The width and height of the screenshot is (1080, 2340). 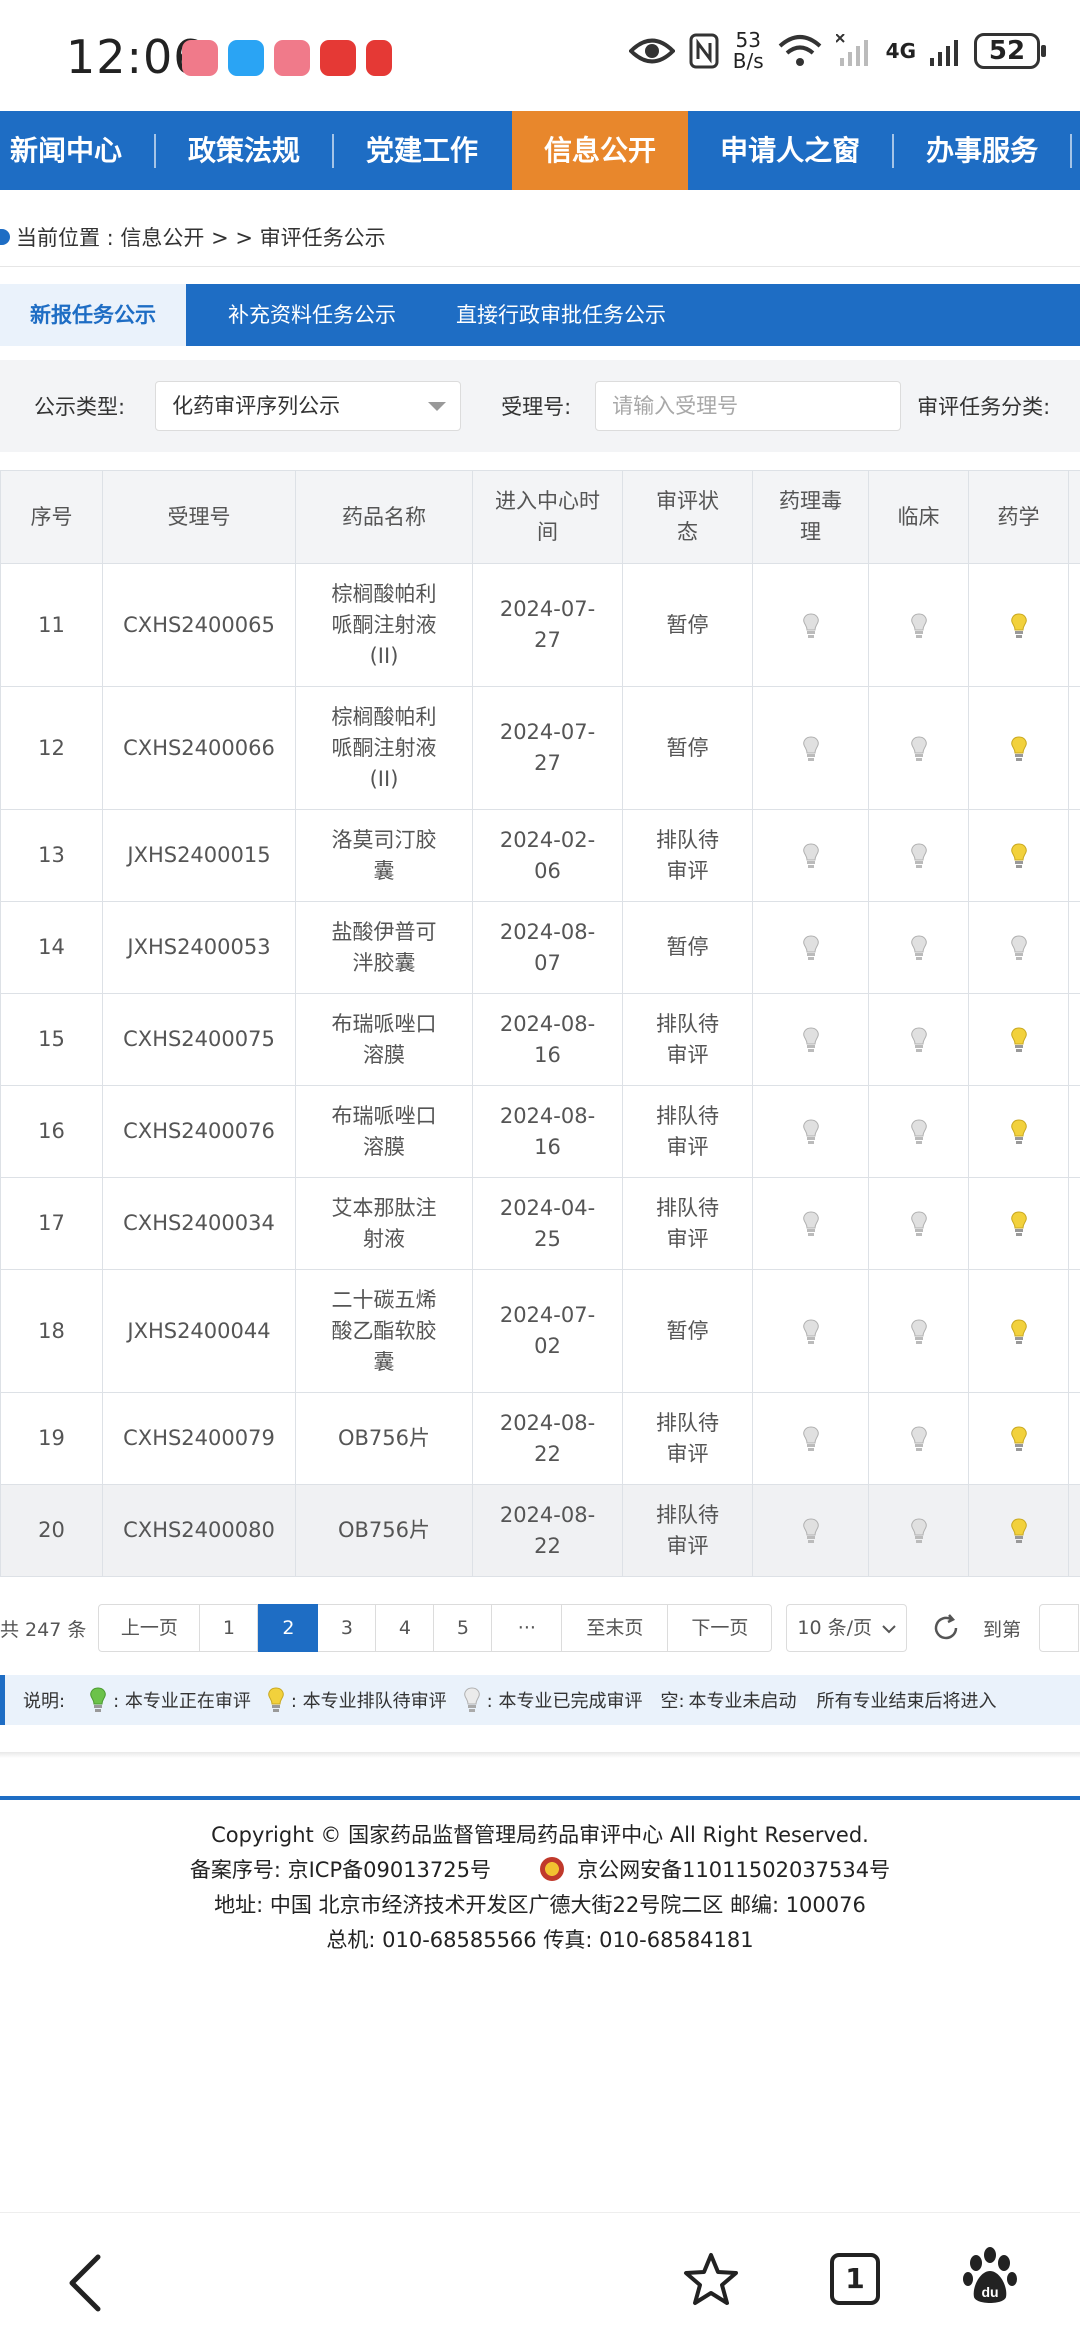 What do you see at coordinates (561, 315) in the screenshot?
I see `tab-direct-approval-tasks: 直接行政审批任务公示` at bounding box center [561, 315].